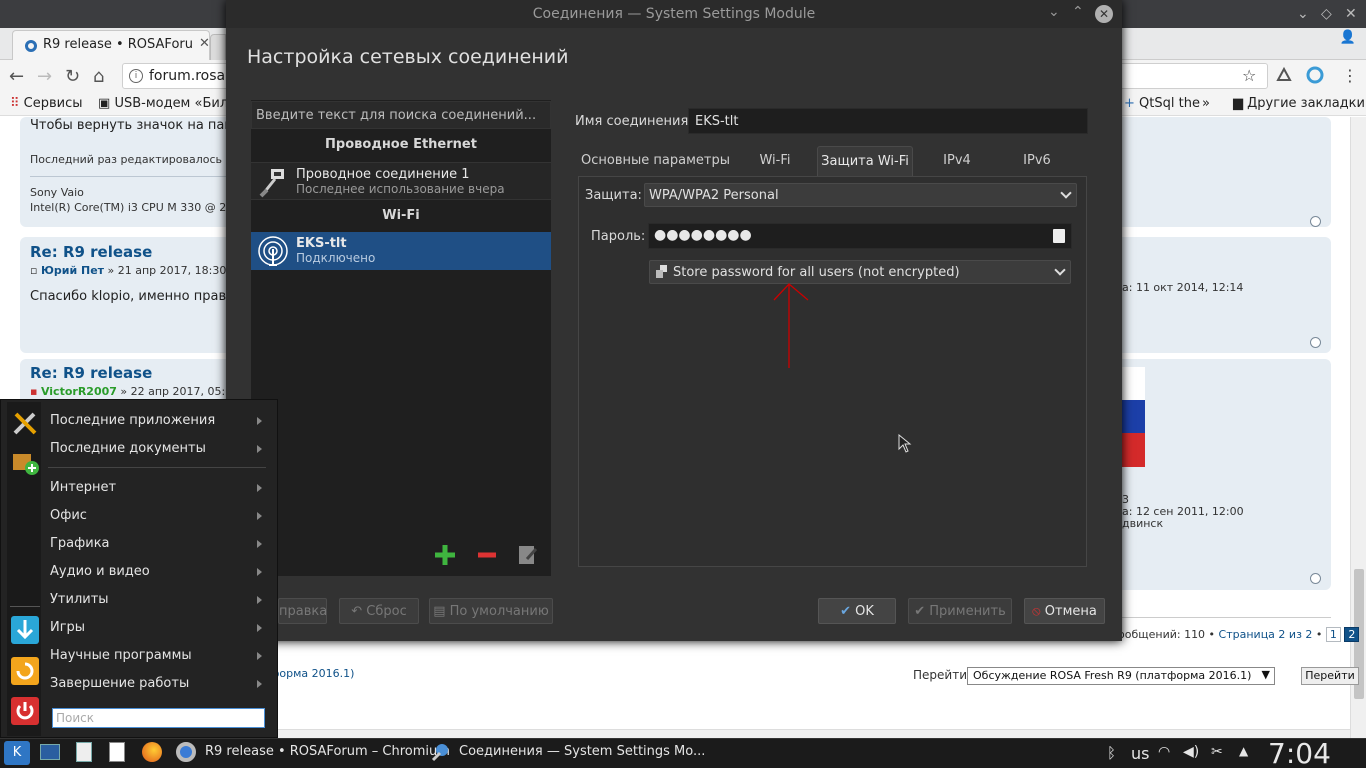 Image resolution: width=1366 pixels, height=768 pixels. Describe the element at coordinates (527, 555) in the screenshot. I see `edit-connection-button` at that location.